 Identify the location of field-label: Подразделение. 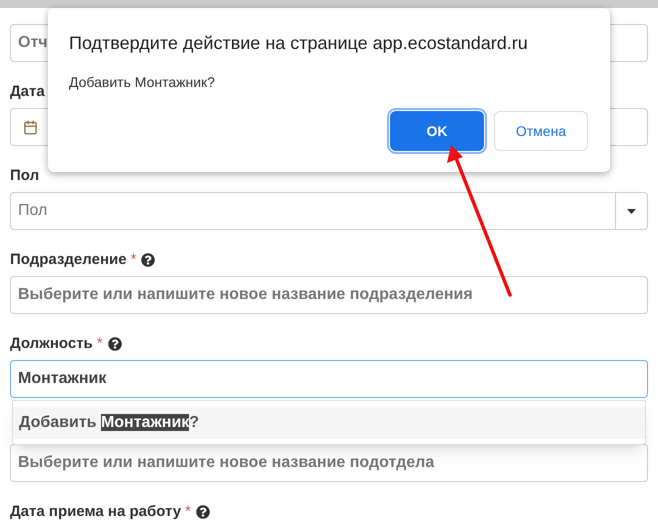
(68, 260).